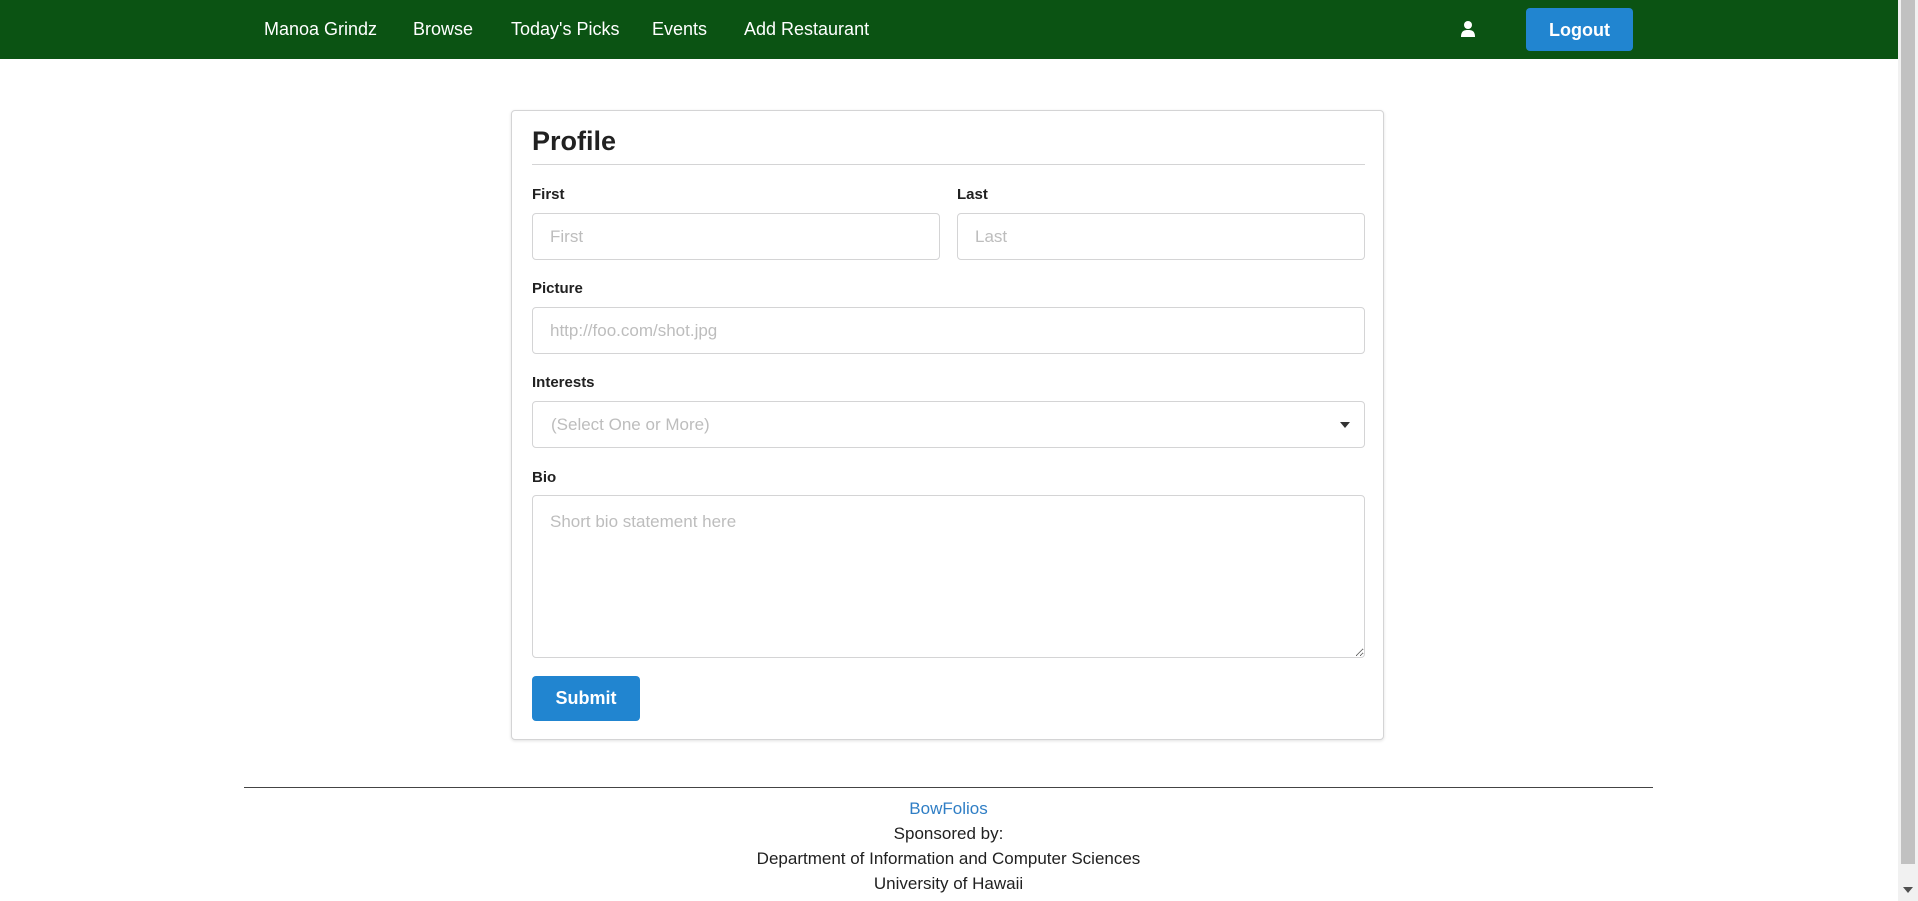 Image resolution: width=1918 pixels, height=901 pixels. What do you see at coordinates (586, 698) in the screenshot?
I see `submit-button: Submit` at bounding box center [586, 698].